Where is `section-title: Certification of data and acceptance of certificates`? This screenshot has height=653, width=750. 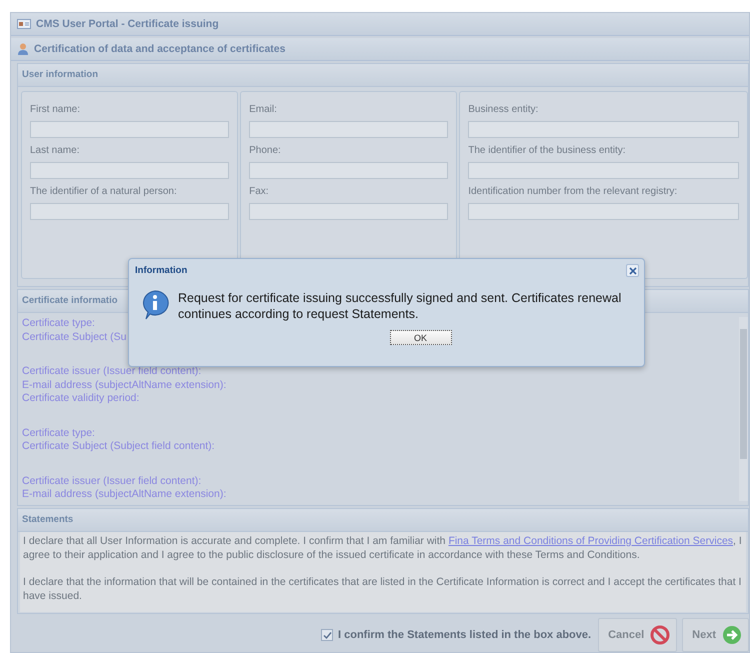
section-title: Certification of data and acceptance of certificates is located at coordinates (160, 49).